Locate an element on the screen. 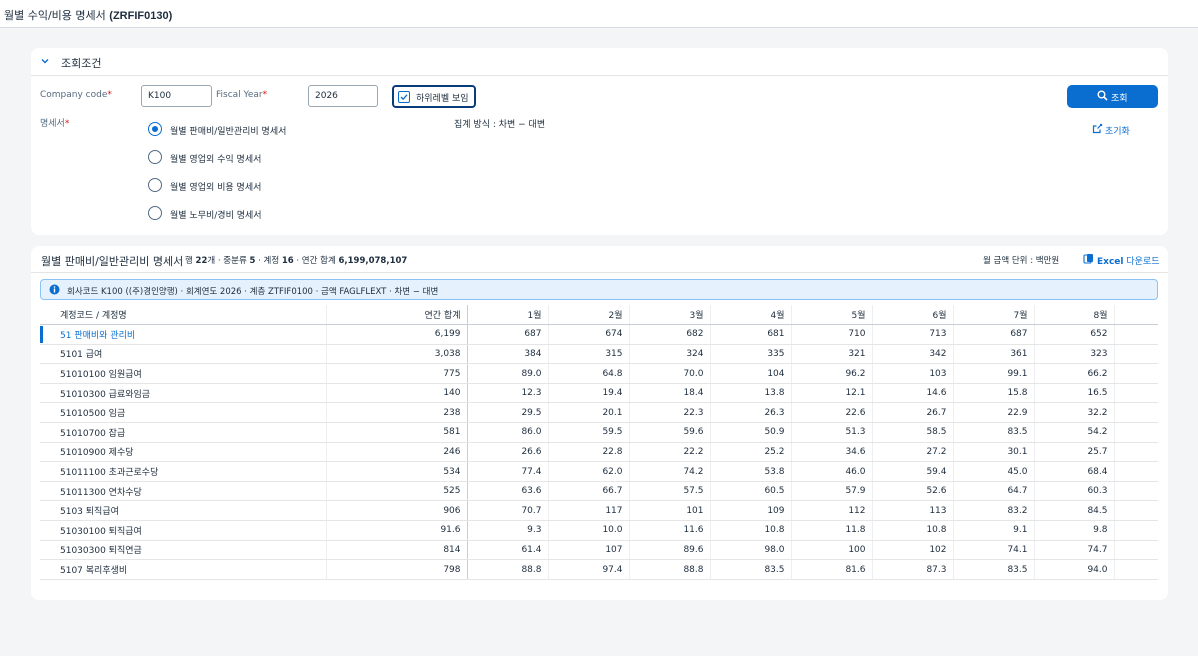  table-row: 5101 급여 3,038 384 315 324 335 321 342 361 323 is located at coordinates (599, 354).